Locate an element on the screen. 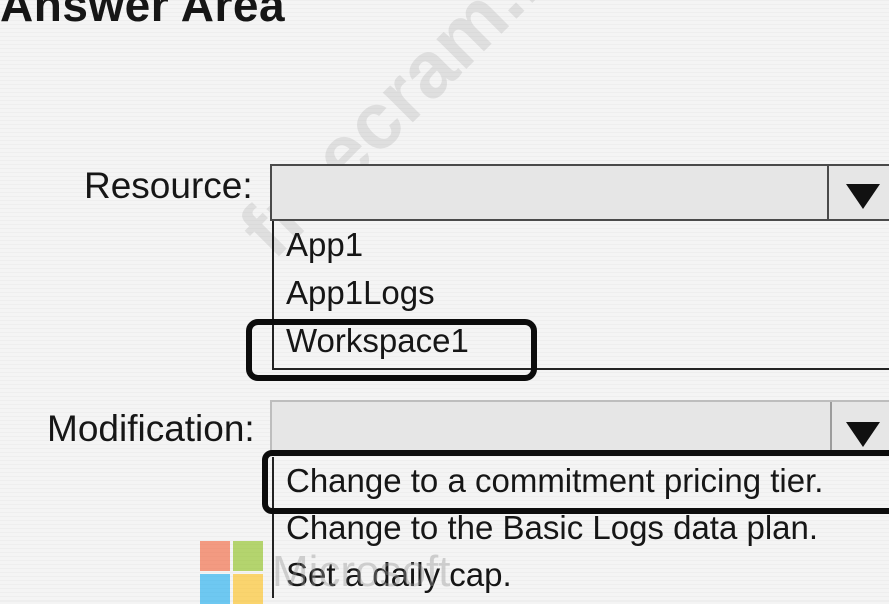  resource-option-workspace1: Workspace1 is located at coordinates (581, 341).